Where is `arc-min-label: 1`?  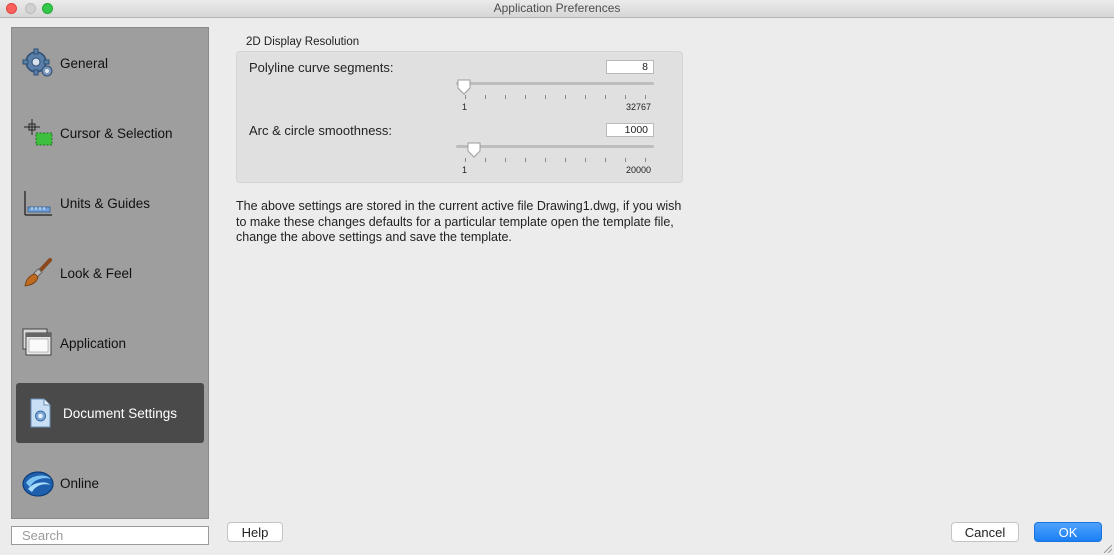 arc-min-label: 1 is located at coordinates (465, 170).